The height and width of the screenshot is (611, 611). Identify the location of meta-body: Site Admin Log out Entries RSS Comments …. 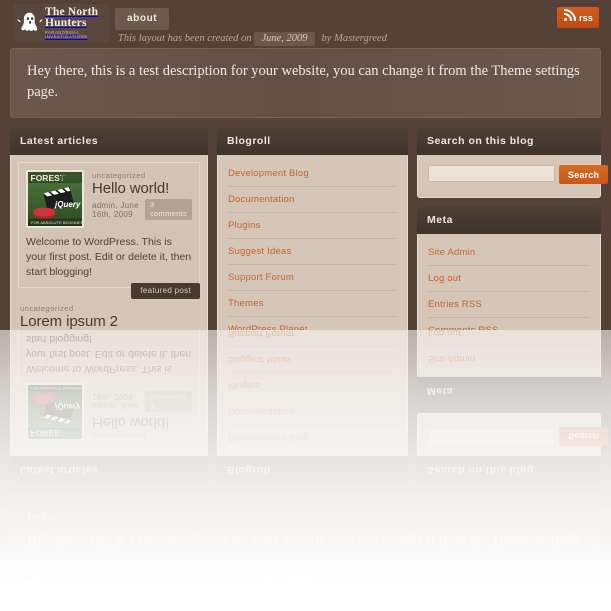
(509, 353).